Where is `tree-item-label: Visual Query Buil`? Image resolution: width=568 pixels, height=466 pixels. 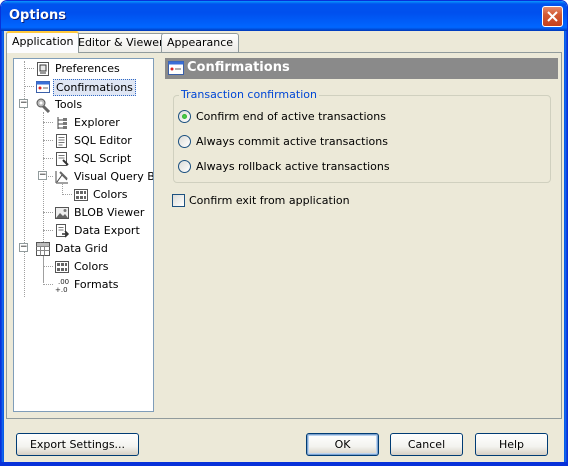 tree-item-label: Visual Query Buil is located at coordinates (113, 176).